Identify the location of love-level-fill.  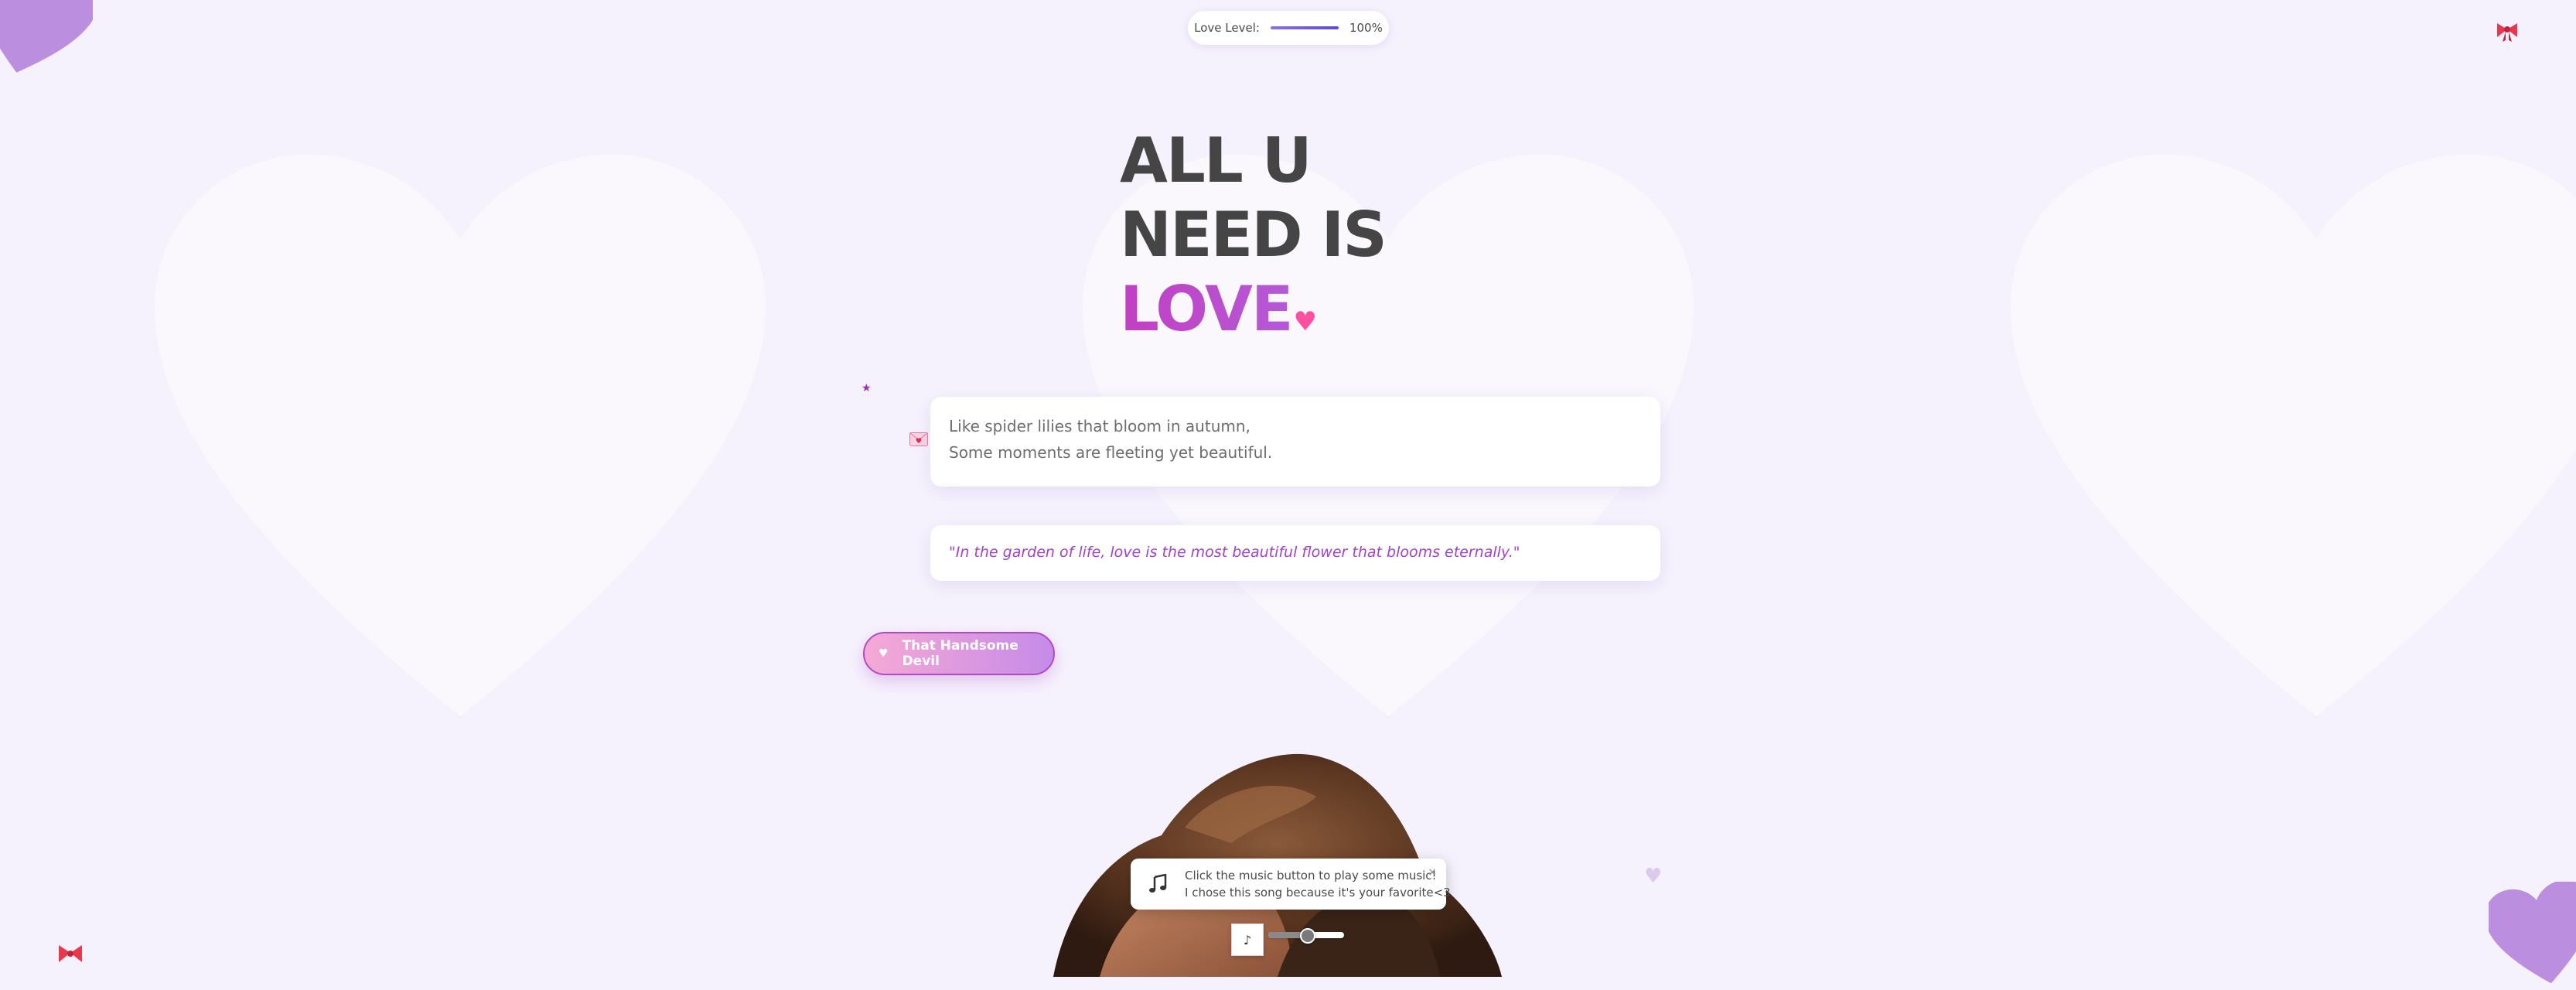
(1305, 27).